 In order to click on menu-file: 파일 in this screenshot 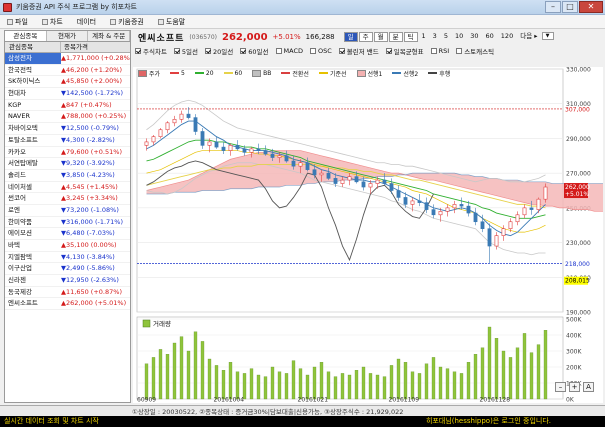, I will do `click(17, 22)`.